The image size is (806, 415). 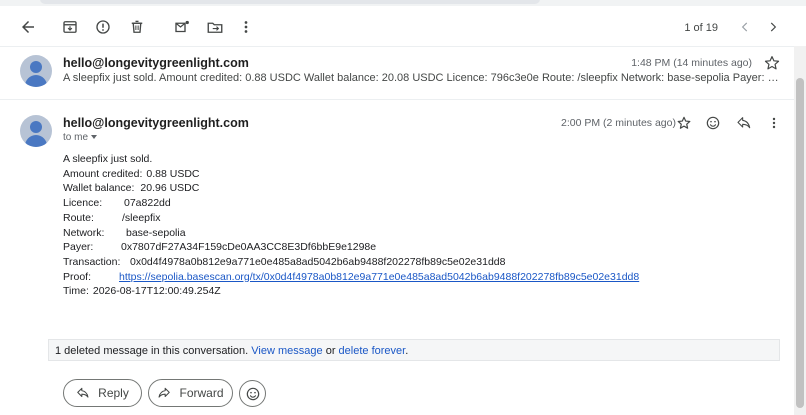 What do you see at coordinates (131, 188) in the screenshot?
I see `field-wallet-balance: Wallet balance: 20.96 USDC` at bounding box center [131, 188].